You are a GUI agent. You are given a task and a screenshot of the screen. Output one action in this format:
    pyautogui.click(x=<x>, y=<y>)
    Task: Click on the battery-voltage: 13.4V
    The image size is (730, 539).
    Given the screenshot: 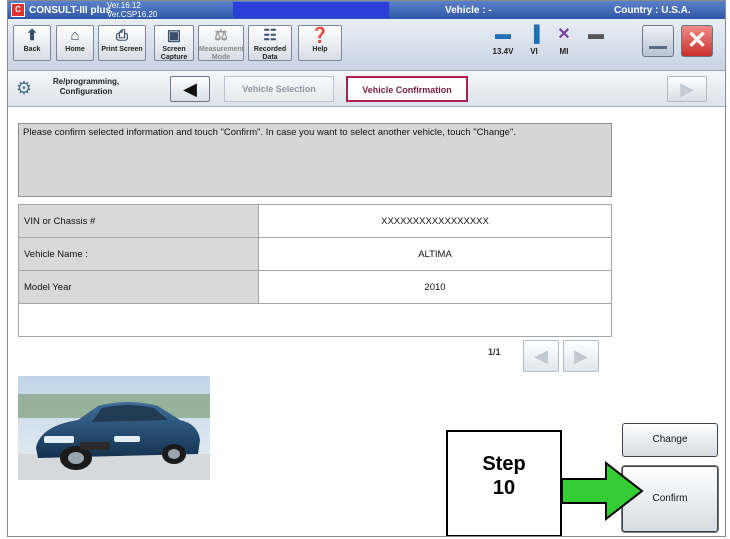 What is the action you would take?
    pyautogui.click(x=503, y=51)
    